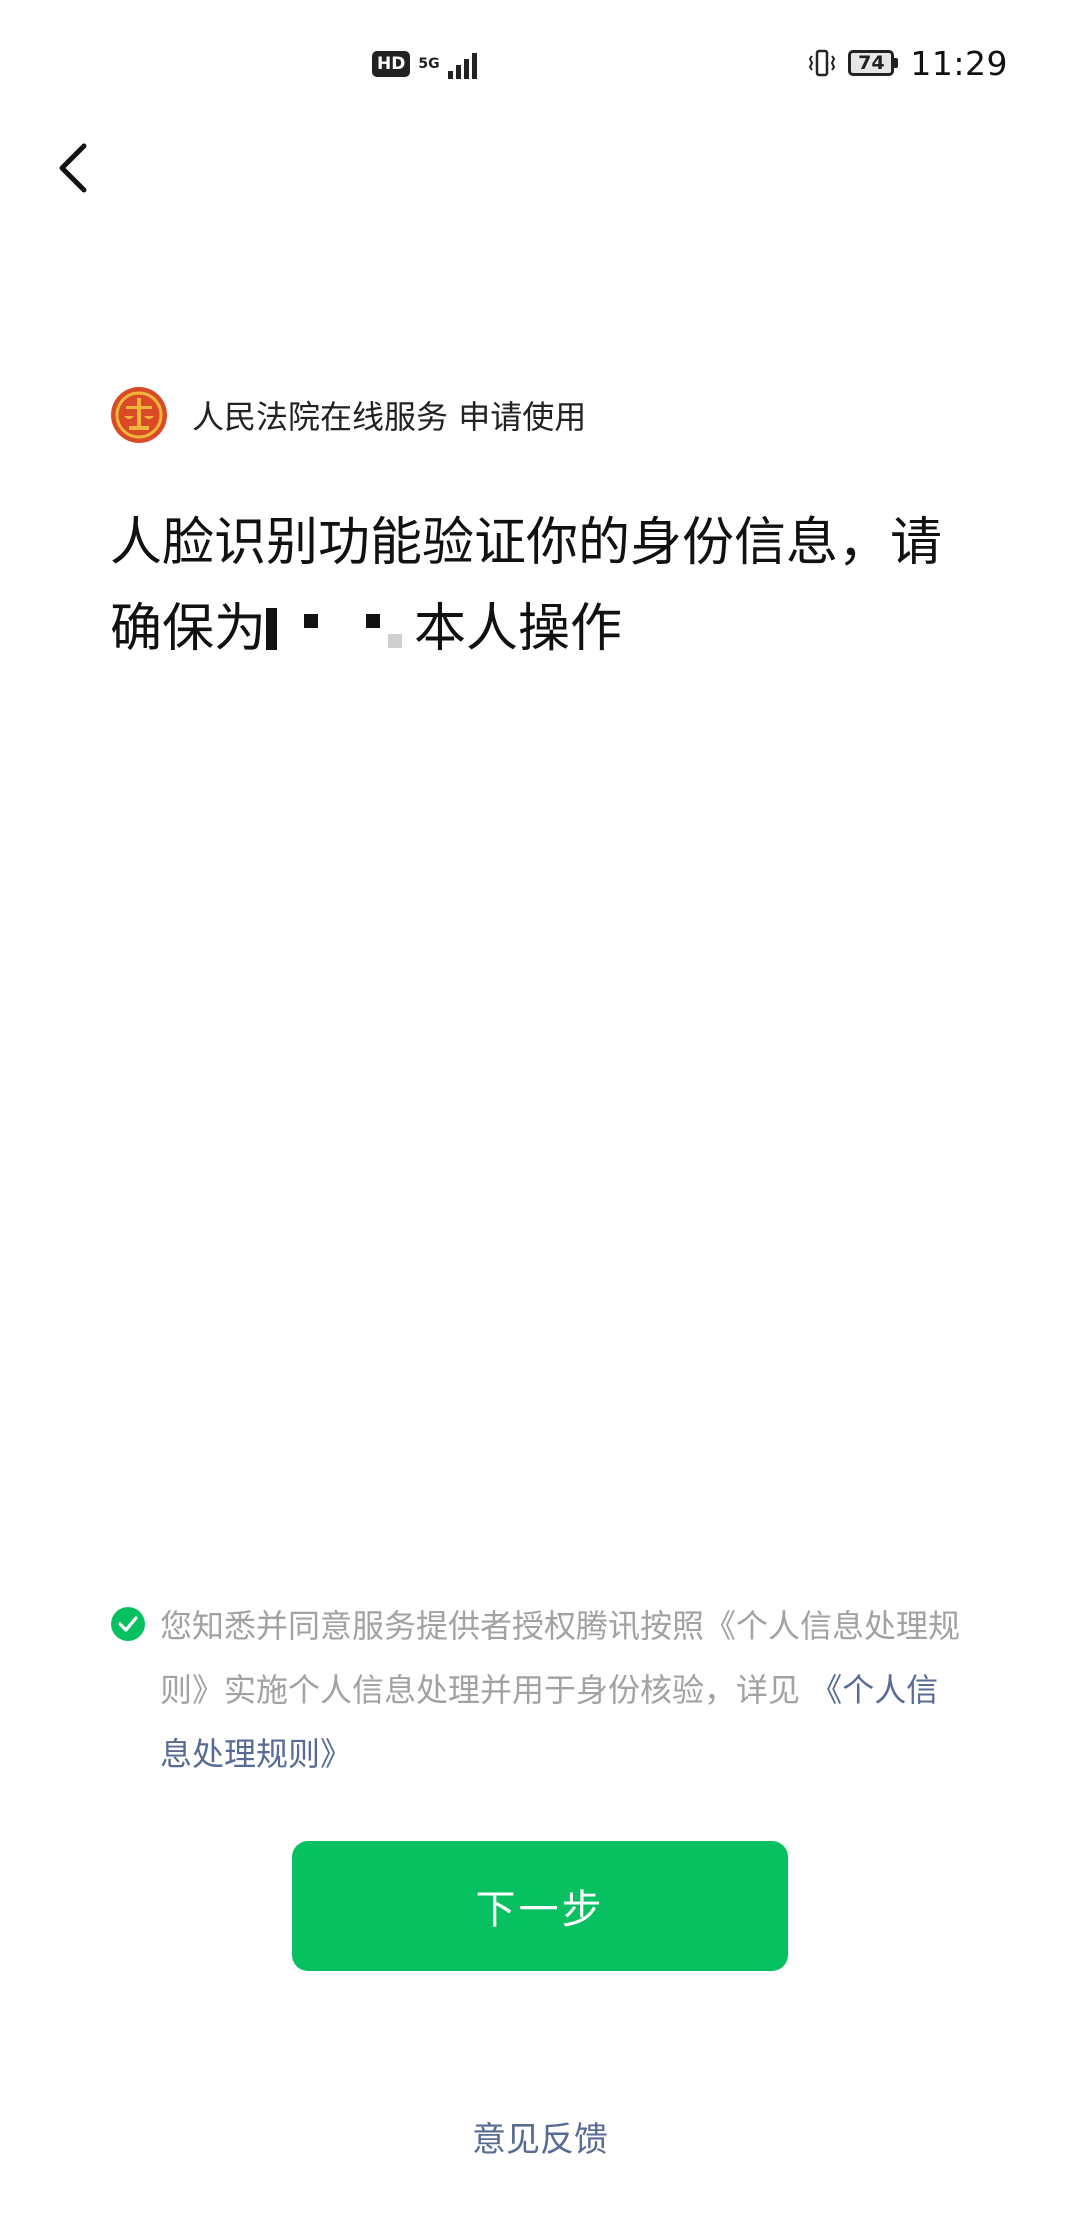  Describe the element at coordinates (518, 629) in the screenshot. I see `headline-text-end: 本人操作` at that location.